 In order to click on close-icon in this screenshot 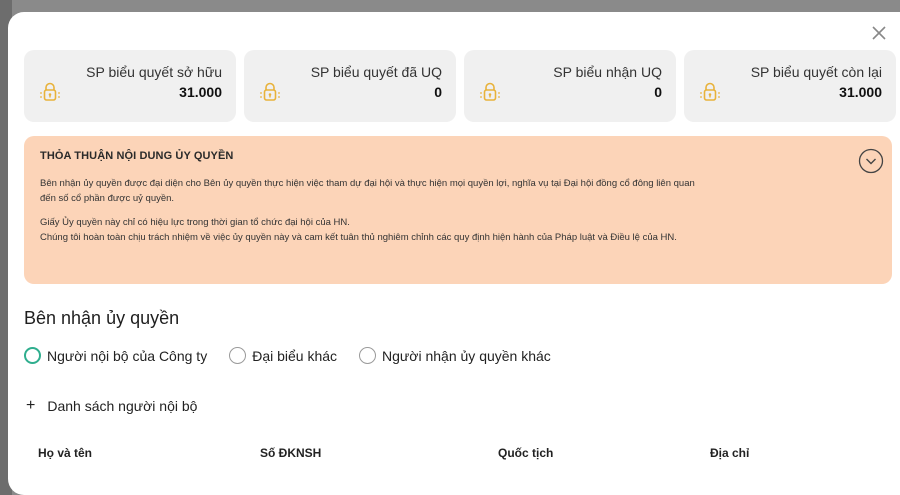, I will do `click(879, 33)`.